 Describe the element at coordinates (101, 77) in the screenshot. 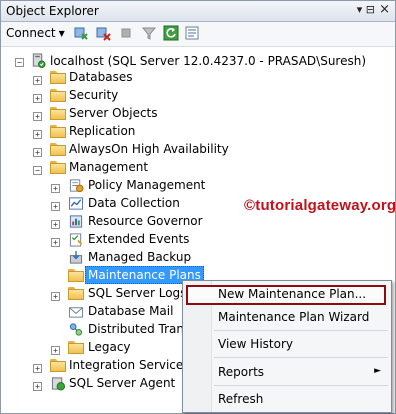

I see `tree-node-databases: Databases` at that location.